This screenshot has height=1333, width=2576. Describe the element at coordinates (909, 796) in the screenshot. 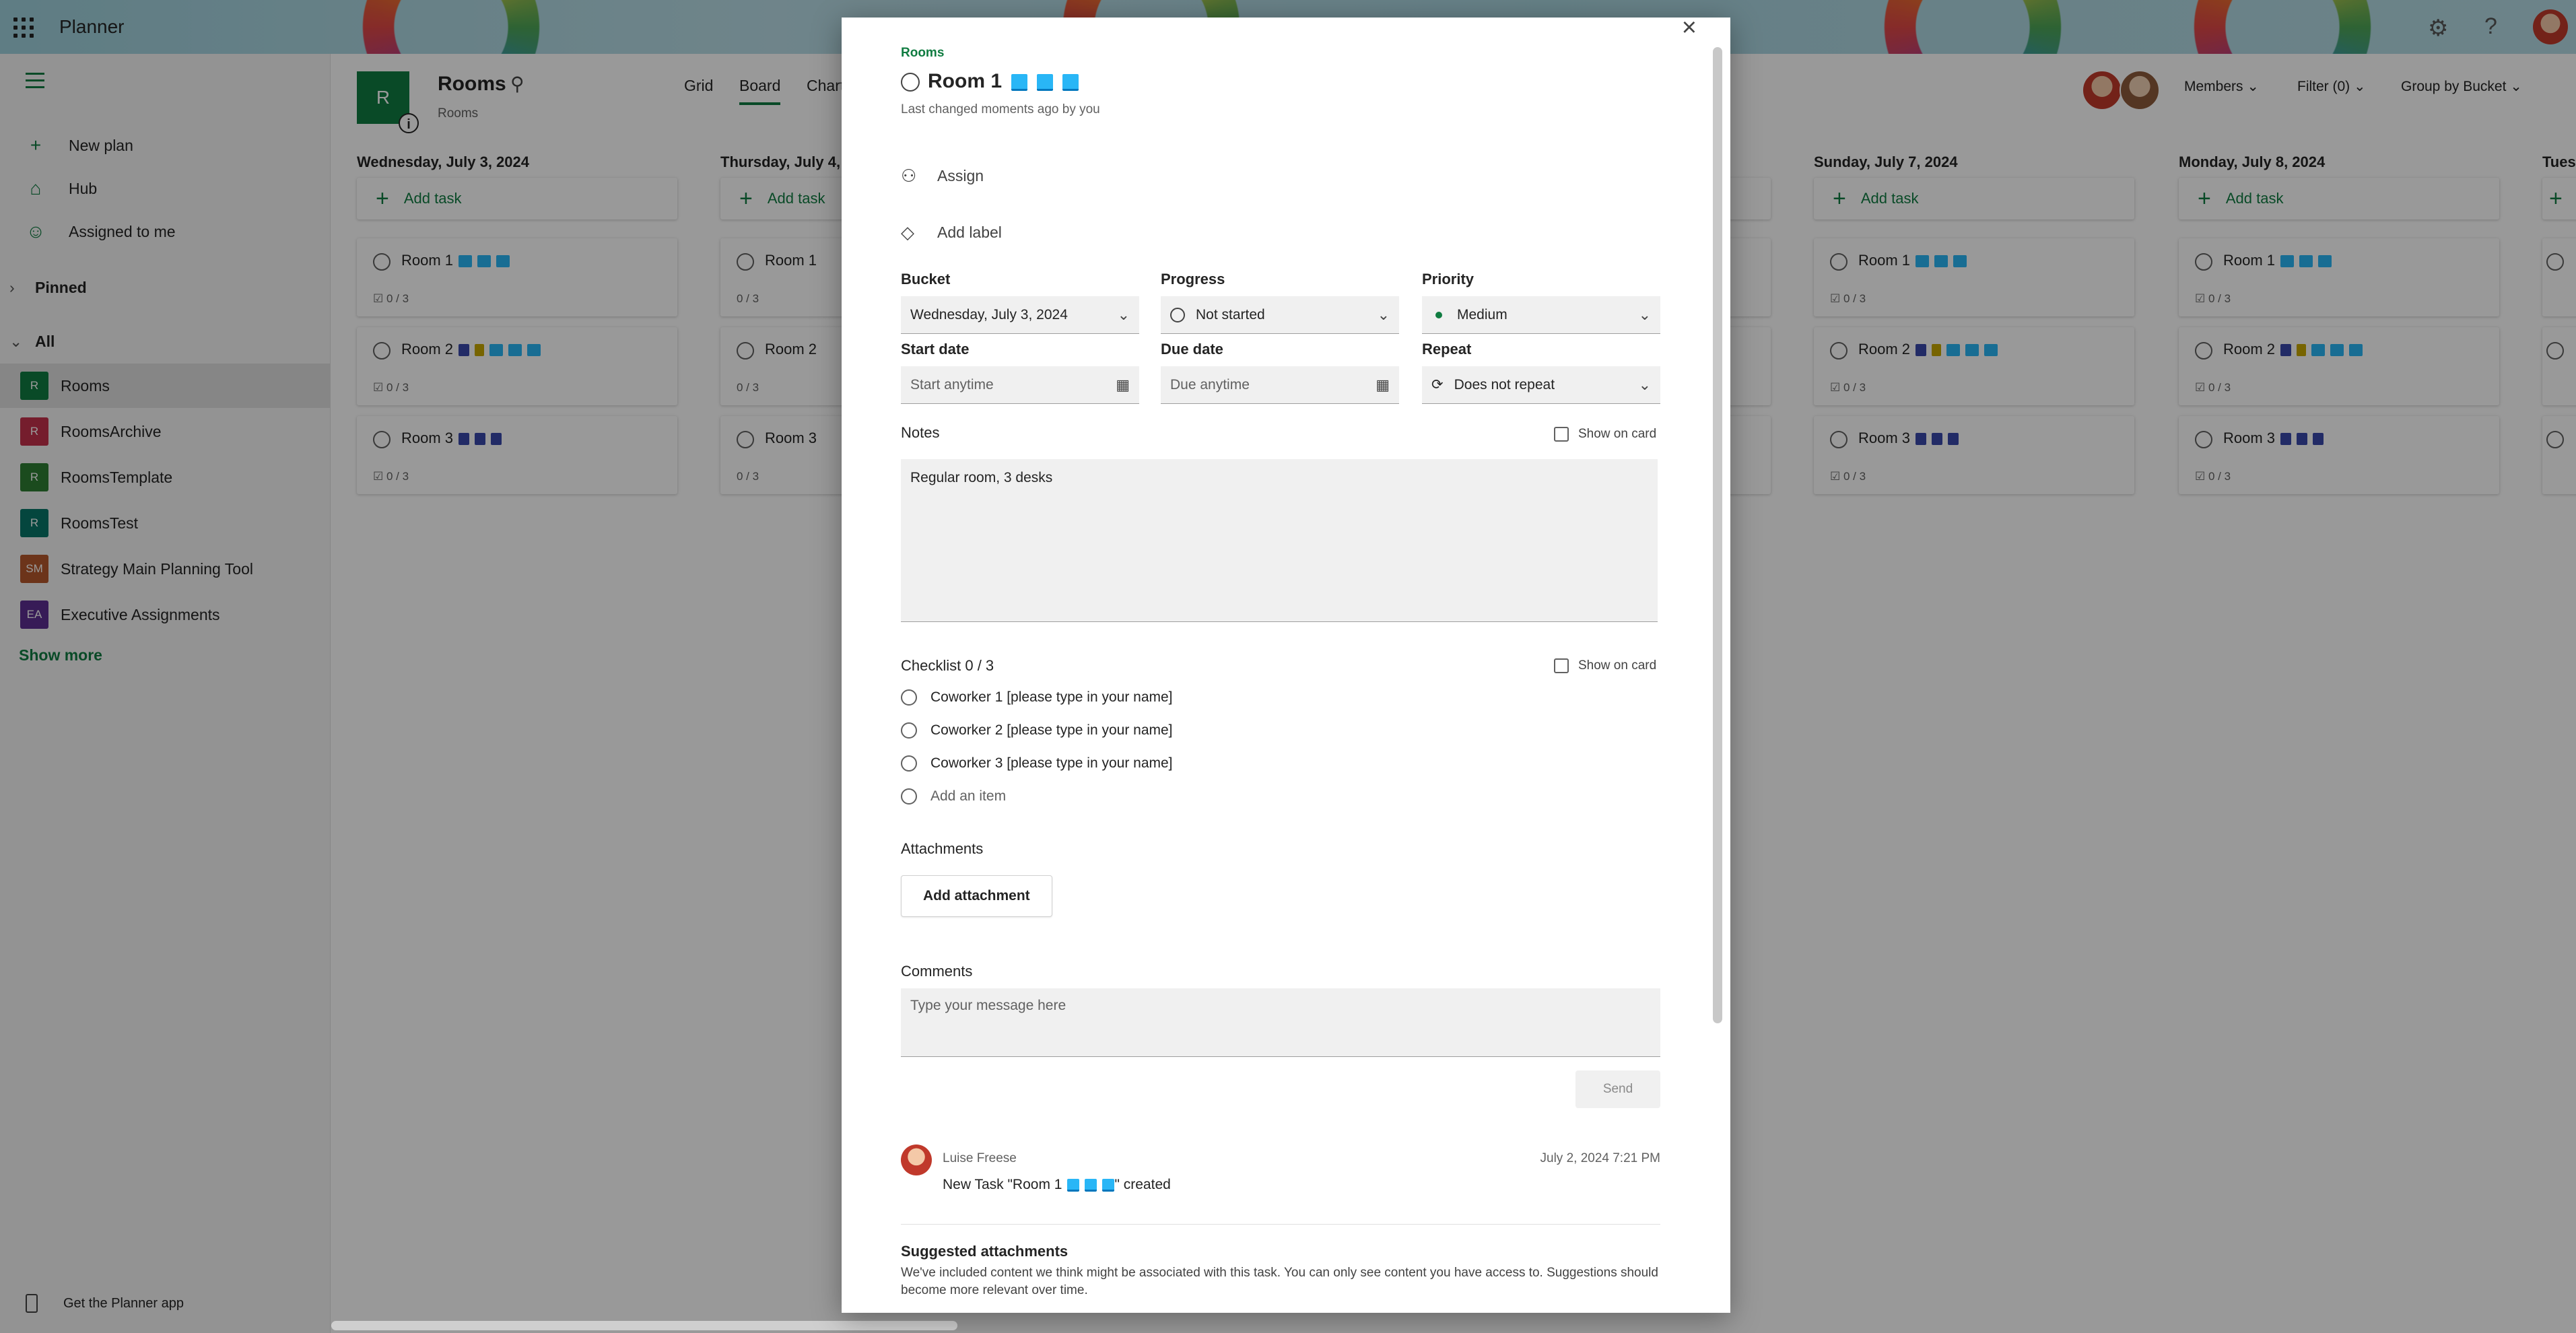

I see `add-item-circle` at that location.